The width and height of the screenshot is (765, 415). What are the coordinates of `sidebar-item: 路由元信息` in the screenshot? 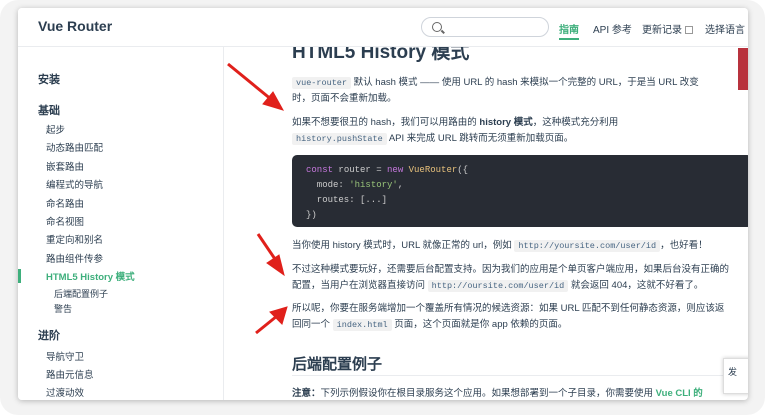 It's located at (70, 374).